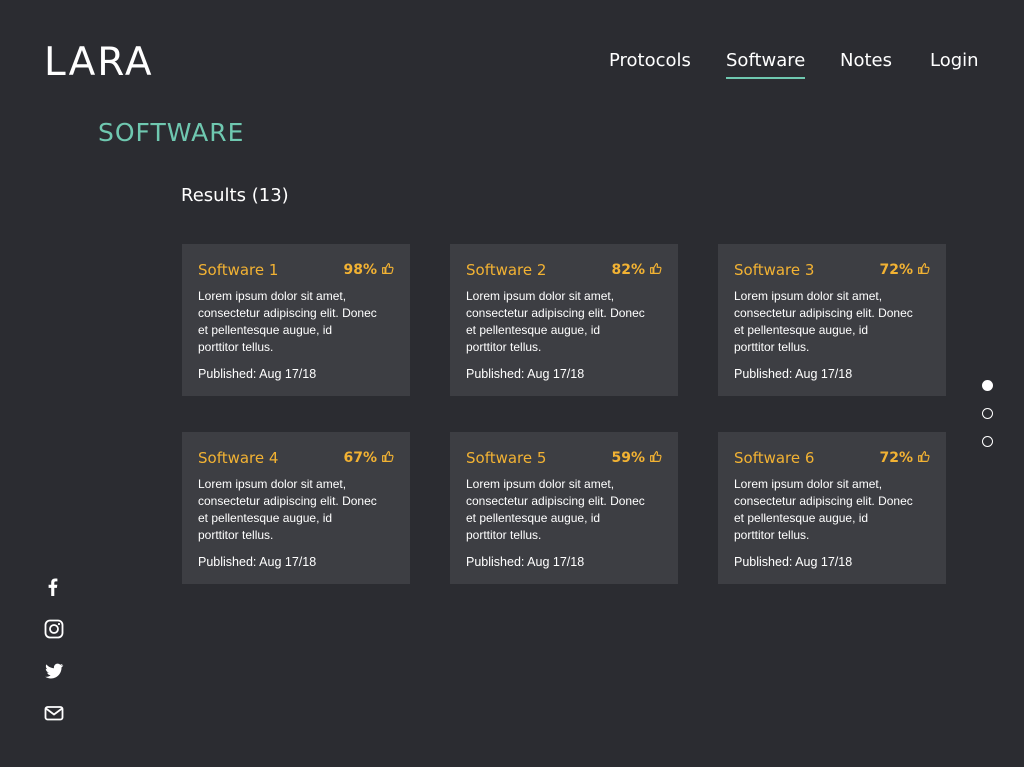 This screenshot has width=1024, height=767. Describe the element at coordinates (774, 458) in the screenshot. I see `card-title: Software 6` at that location.